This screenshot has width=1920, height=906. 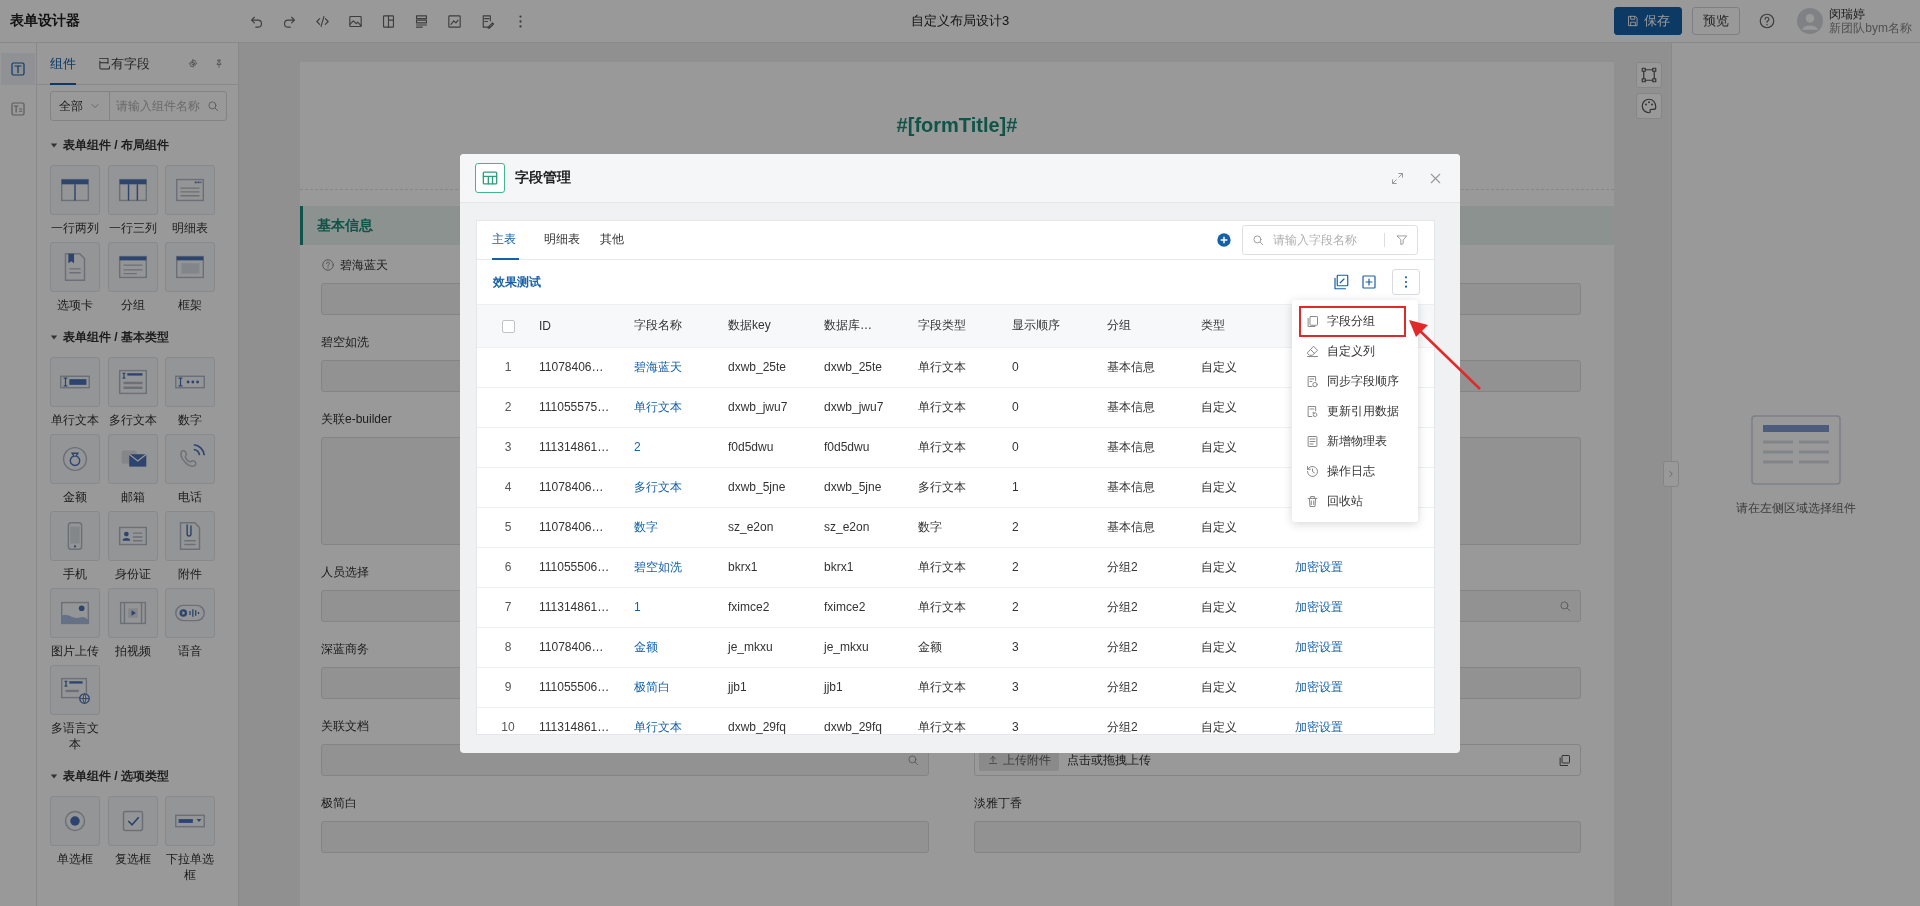 I want to click on group-title: 表单组件 / 布局组件, so click(x=116, y=145).